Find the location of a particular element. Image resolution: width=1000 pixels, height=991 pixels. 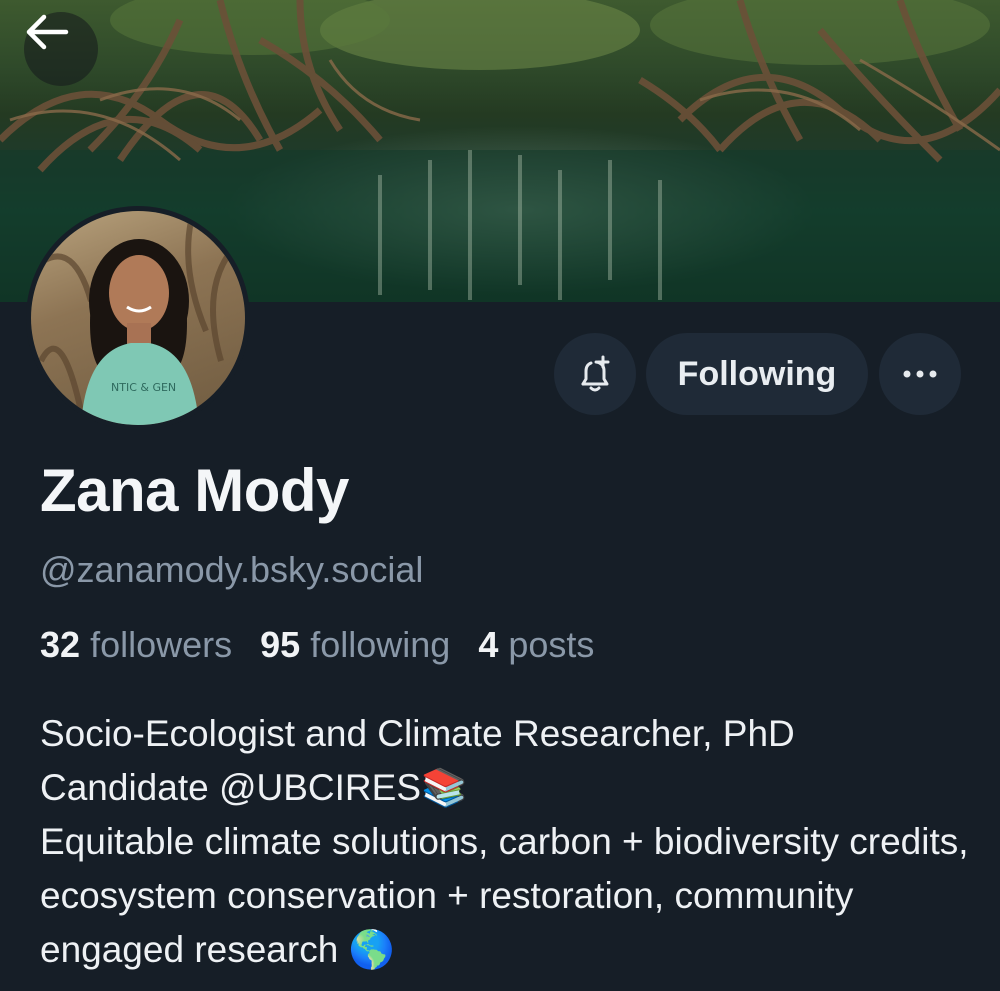

display-name: Zana Mody is located at coordinates (194, 490).